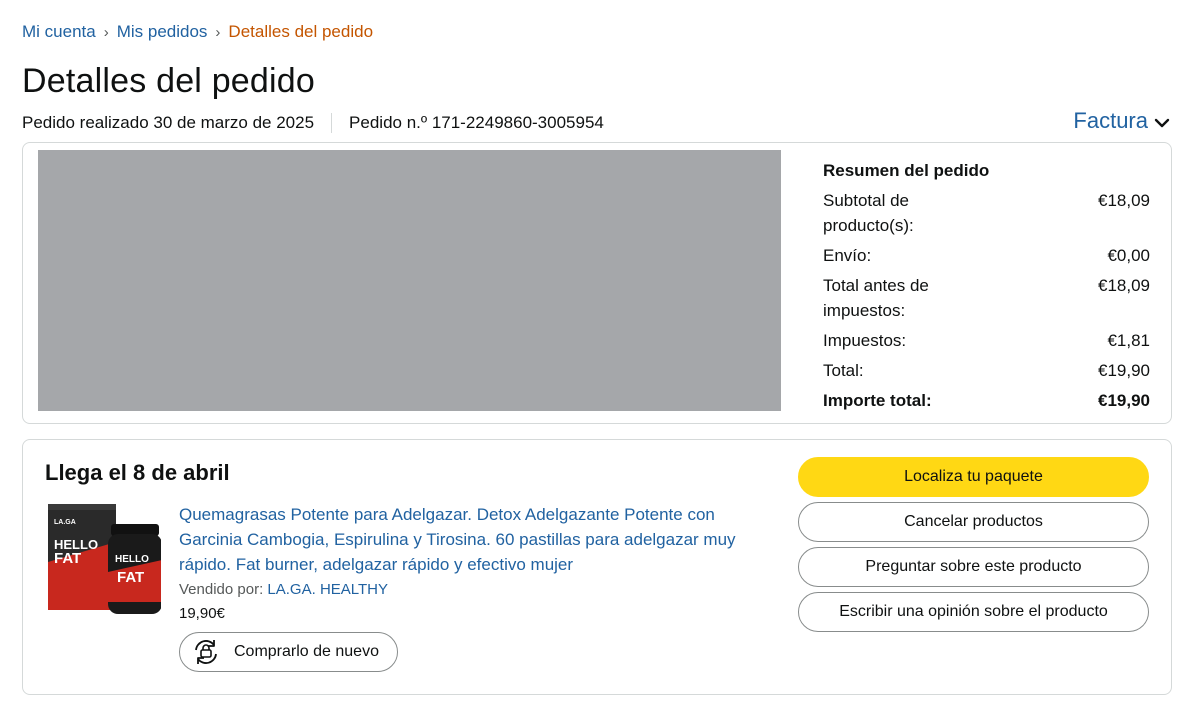  What do you see at coordinates (221, 589) in the screenshot?
I see `seller-label: Vendido por:` at bounding box center [221, 589].